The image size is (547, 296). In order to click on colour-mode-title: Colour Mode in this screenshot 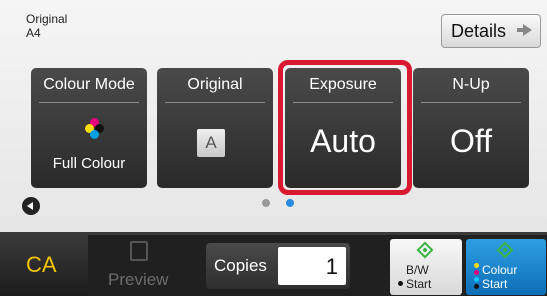, I will do `click(89, 84)`.